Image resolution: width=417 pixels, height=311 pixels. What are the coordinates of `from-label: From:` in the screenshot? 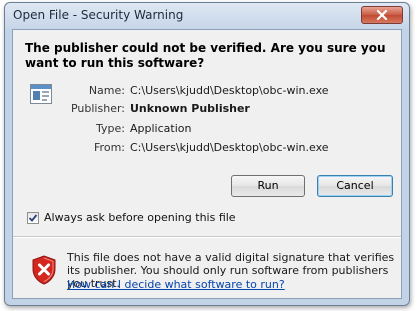 It's located at (109, 147).